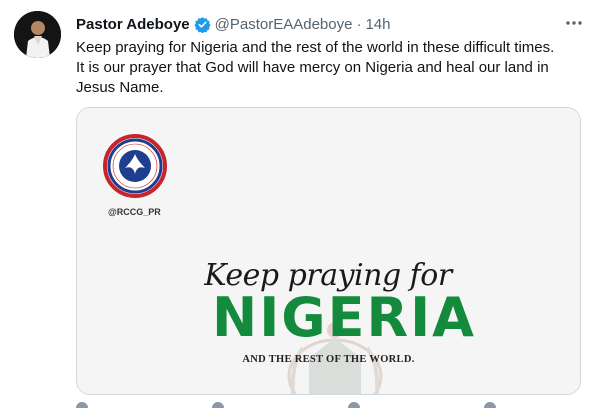 The height and width of the screenshot is (409, 601). I want to click on more-dots-icon, so click(574, 23).